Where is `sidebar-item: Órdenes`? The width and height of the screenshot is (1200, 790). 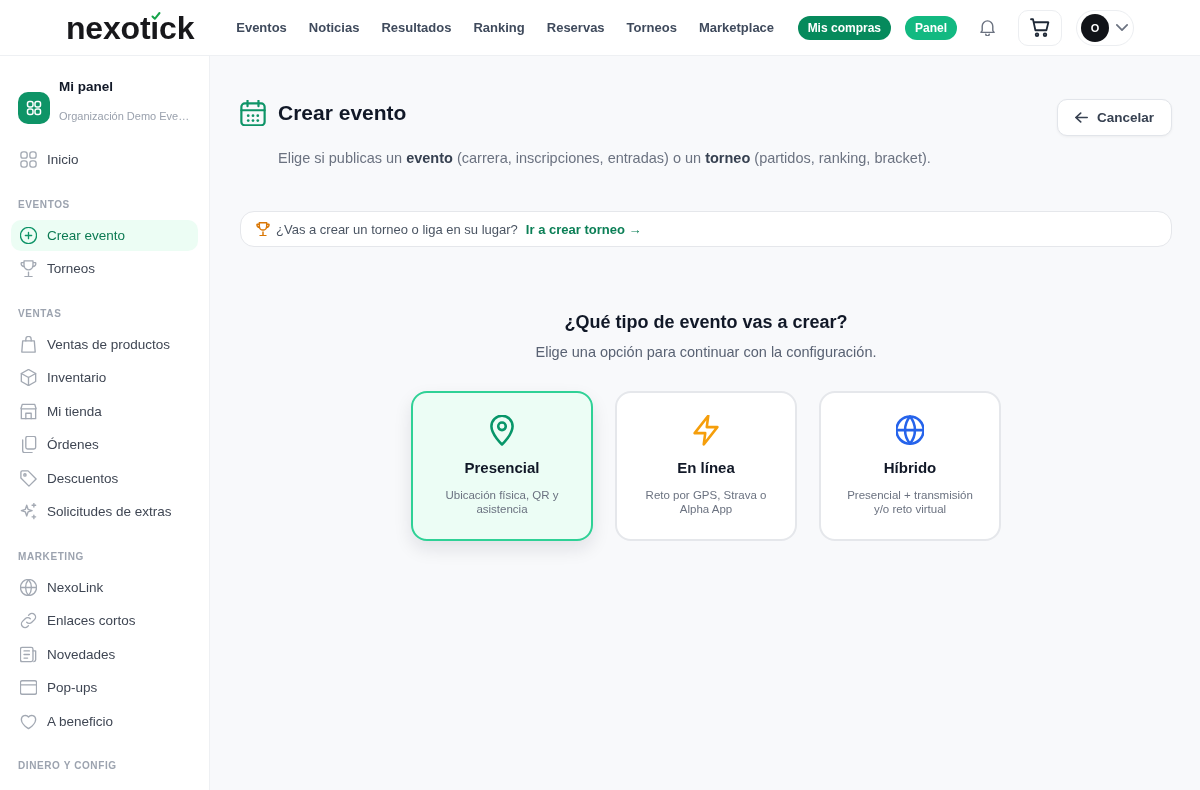 sidebar-item: Órdenes is located at coordinates (104, 444).